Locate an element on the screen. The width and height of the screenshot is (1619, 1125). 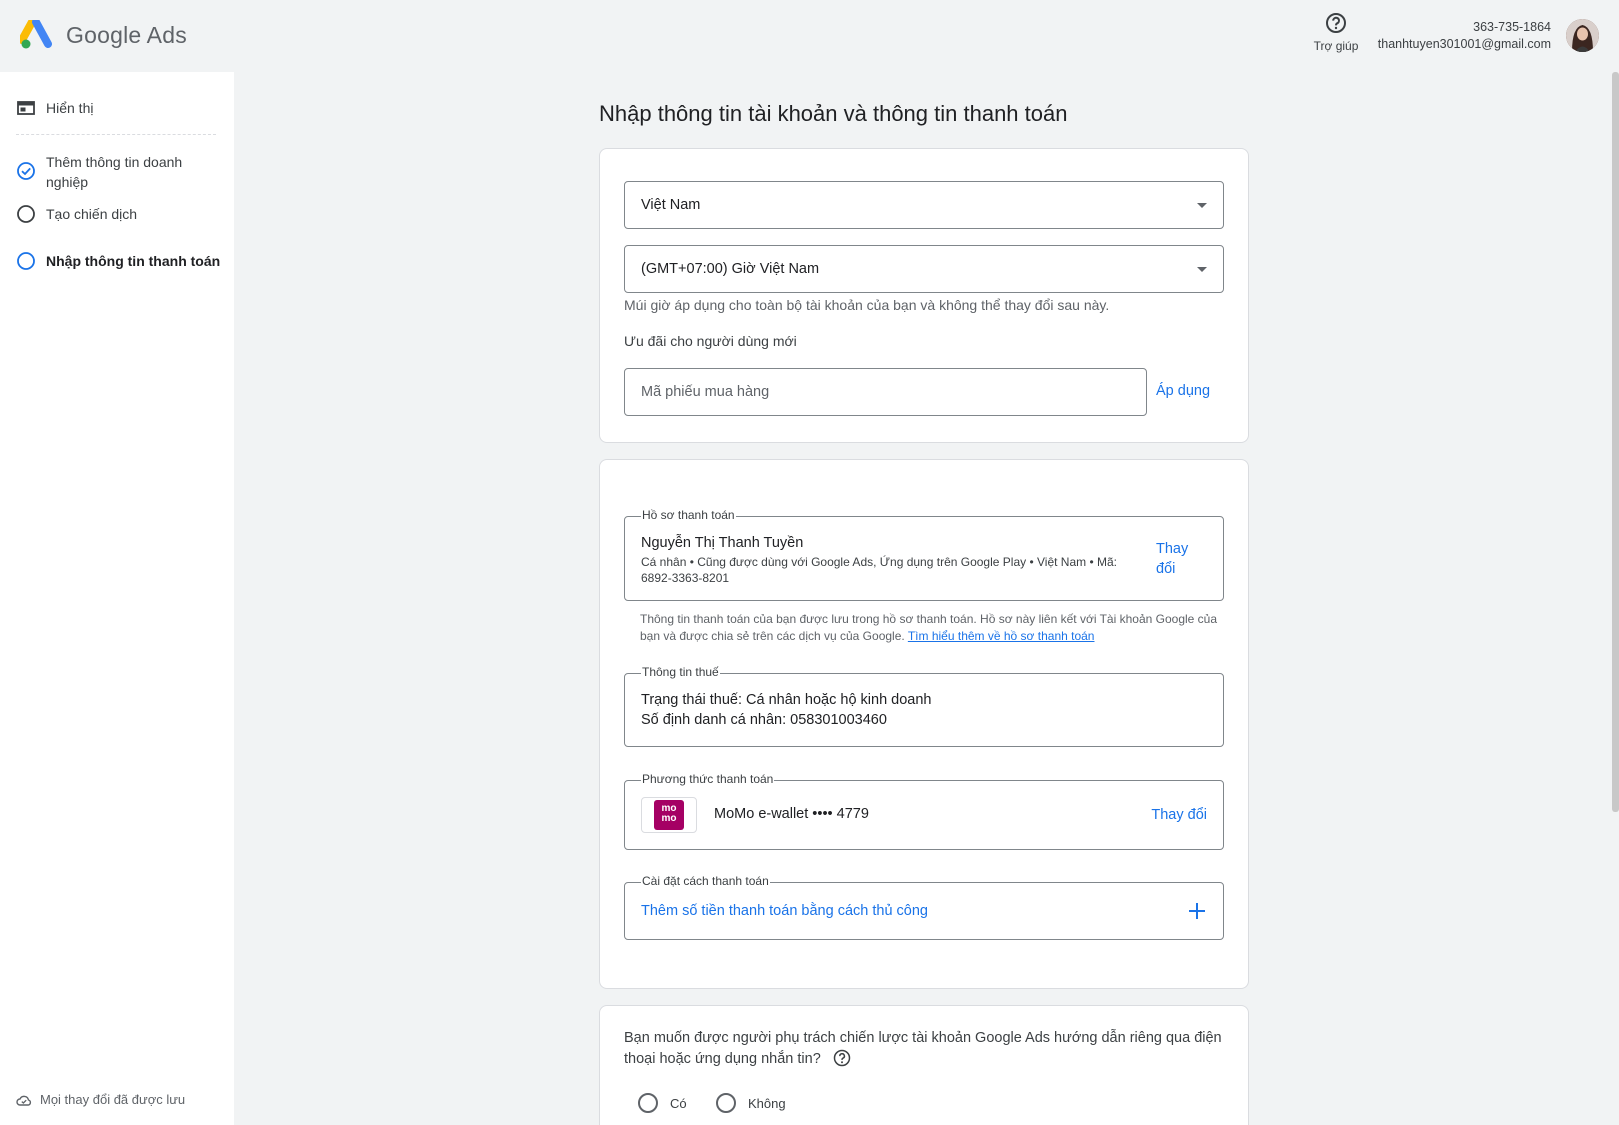
google-ads-logo: Google Ads is located at coordinates (103, 35).